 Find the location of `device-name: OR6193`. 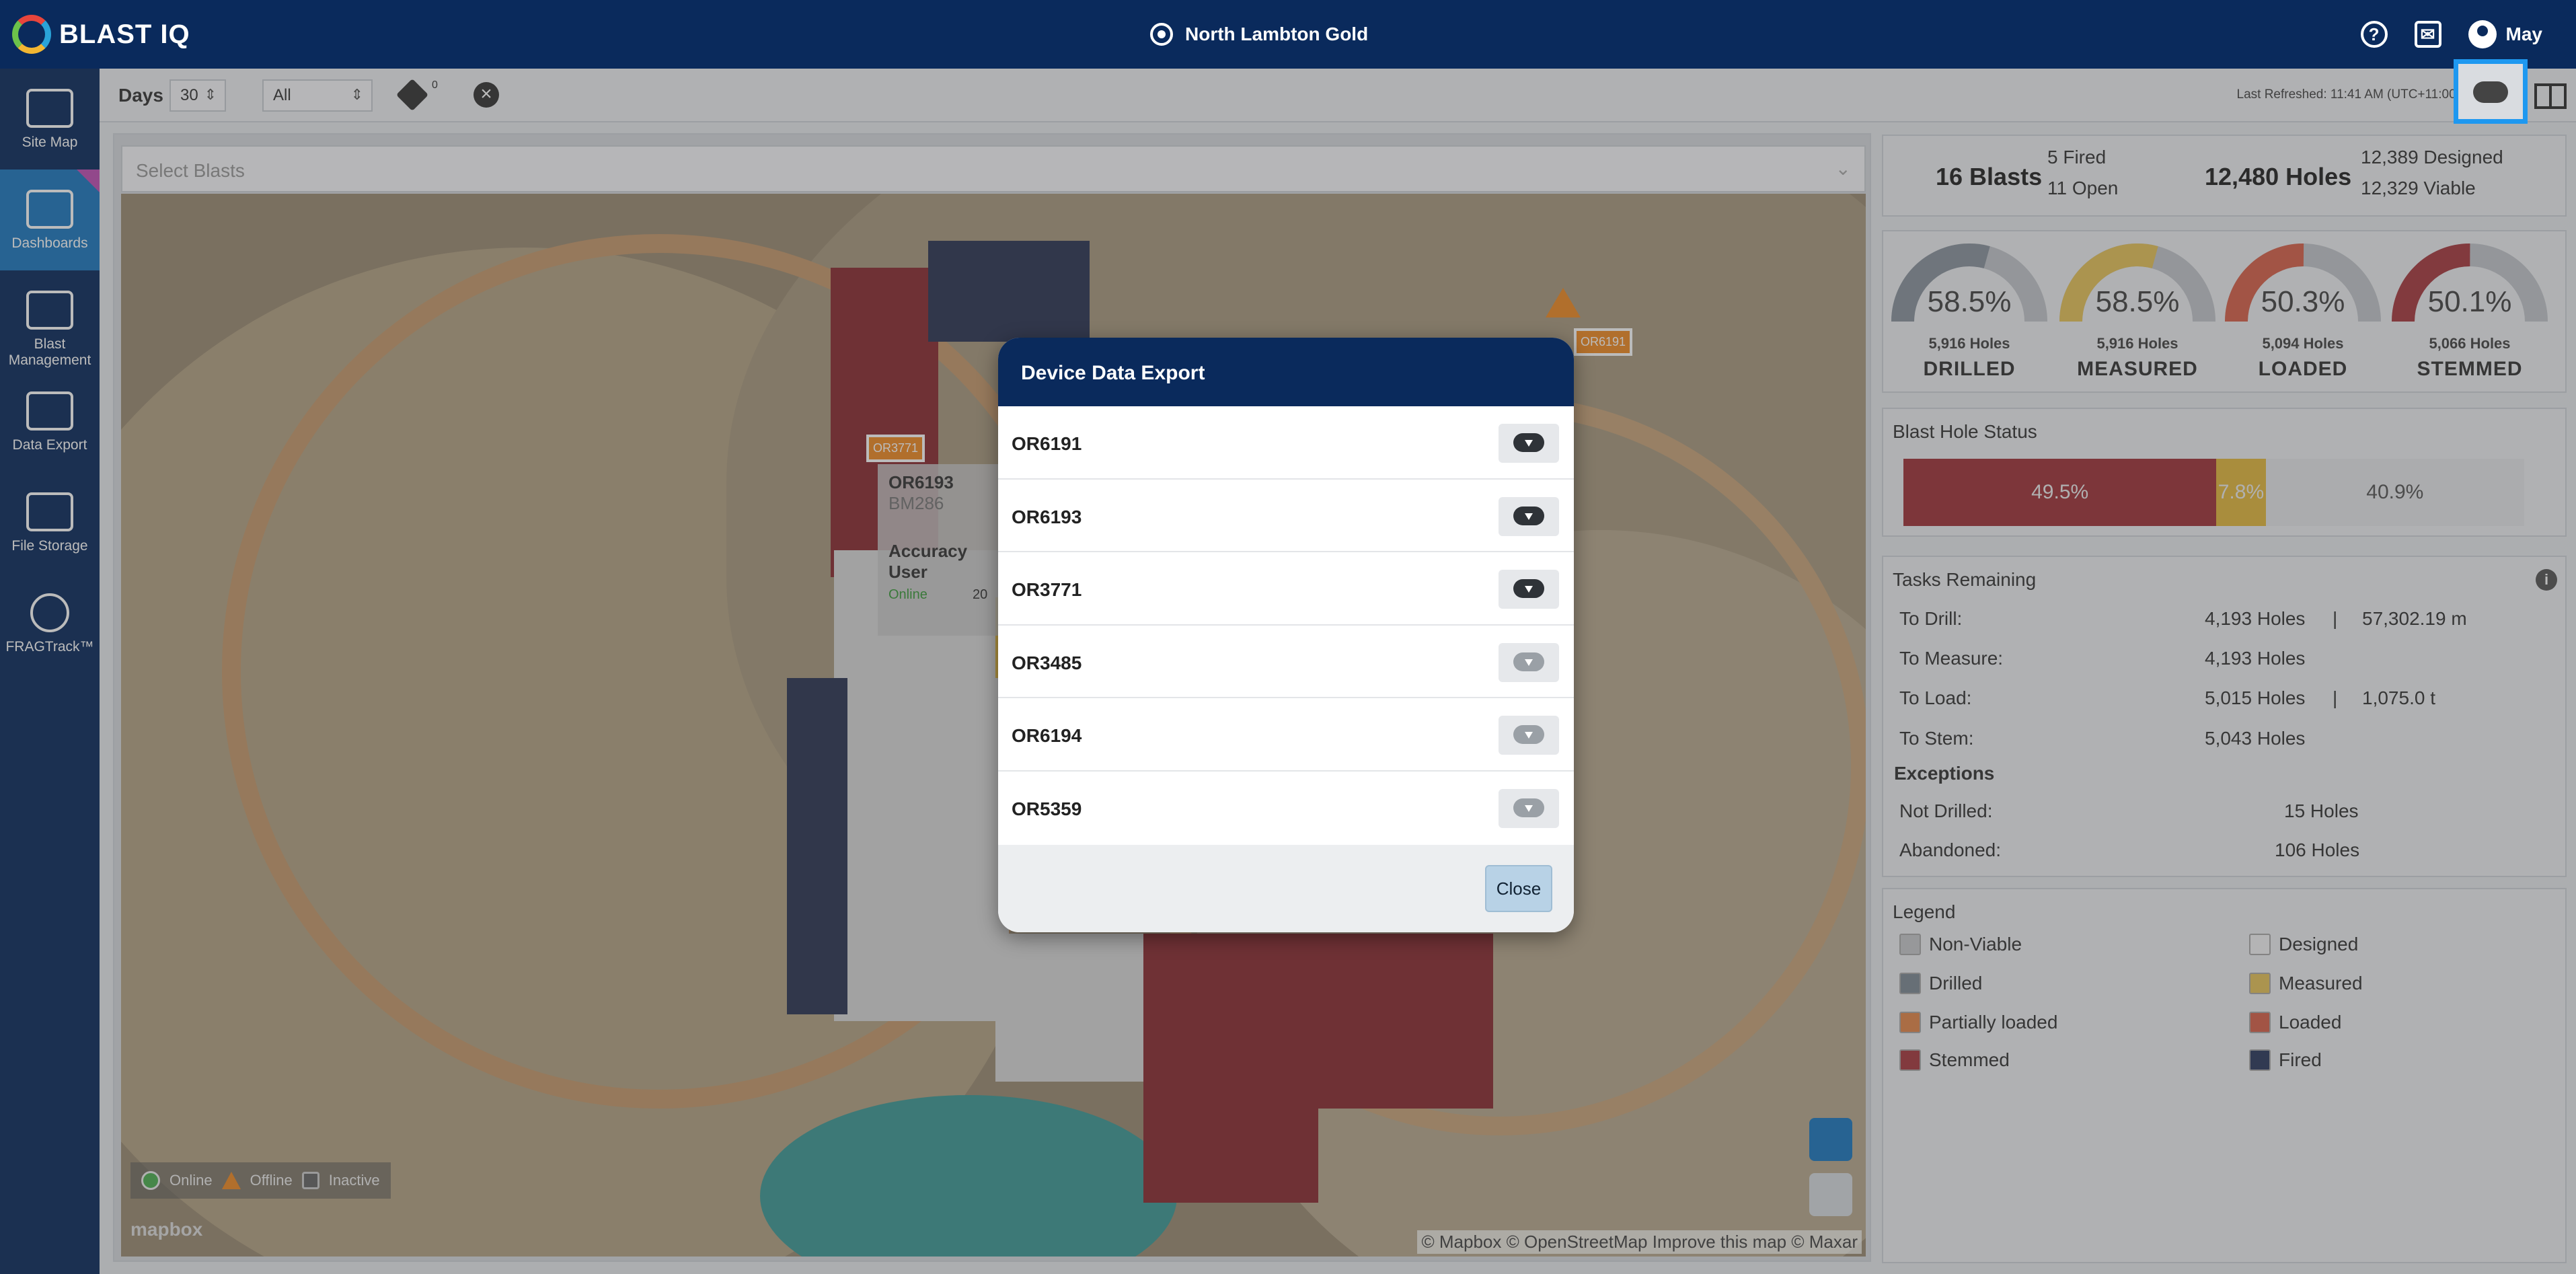

device-name: OR6193 is located at coordinates (1047, 516).